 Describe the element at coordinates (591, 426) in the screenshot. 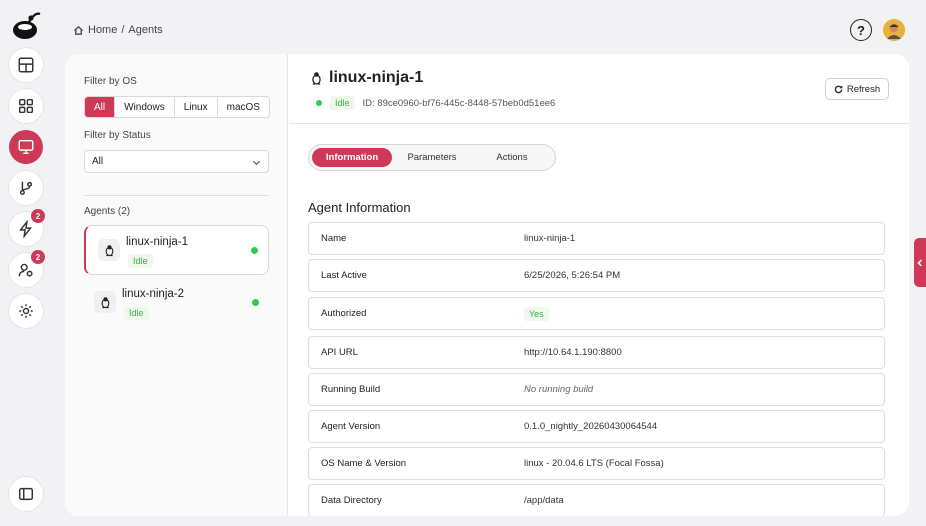

I see `info-value: 0.1.0_nightly_20260430064544` at that location.